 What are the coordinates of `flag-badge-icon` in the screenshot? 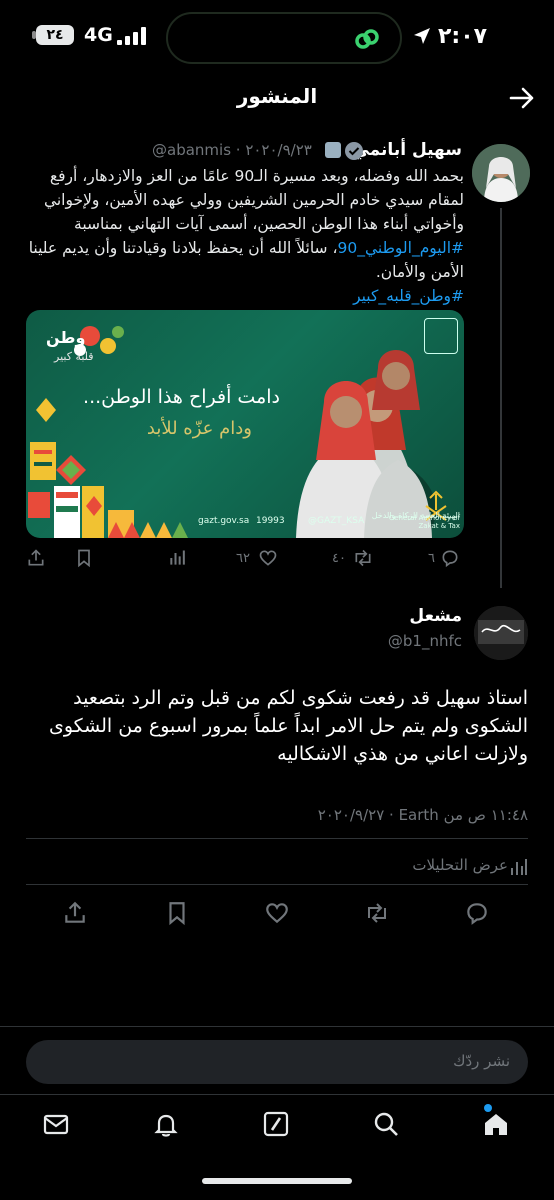 It's located at (333, 150).